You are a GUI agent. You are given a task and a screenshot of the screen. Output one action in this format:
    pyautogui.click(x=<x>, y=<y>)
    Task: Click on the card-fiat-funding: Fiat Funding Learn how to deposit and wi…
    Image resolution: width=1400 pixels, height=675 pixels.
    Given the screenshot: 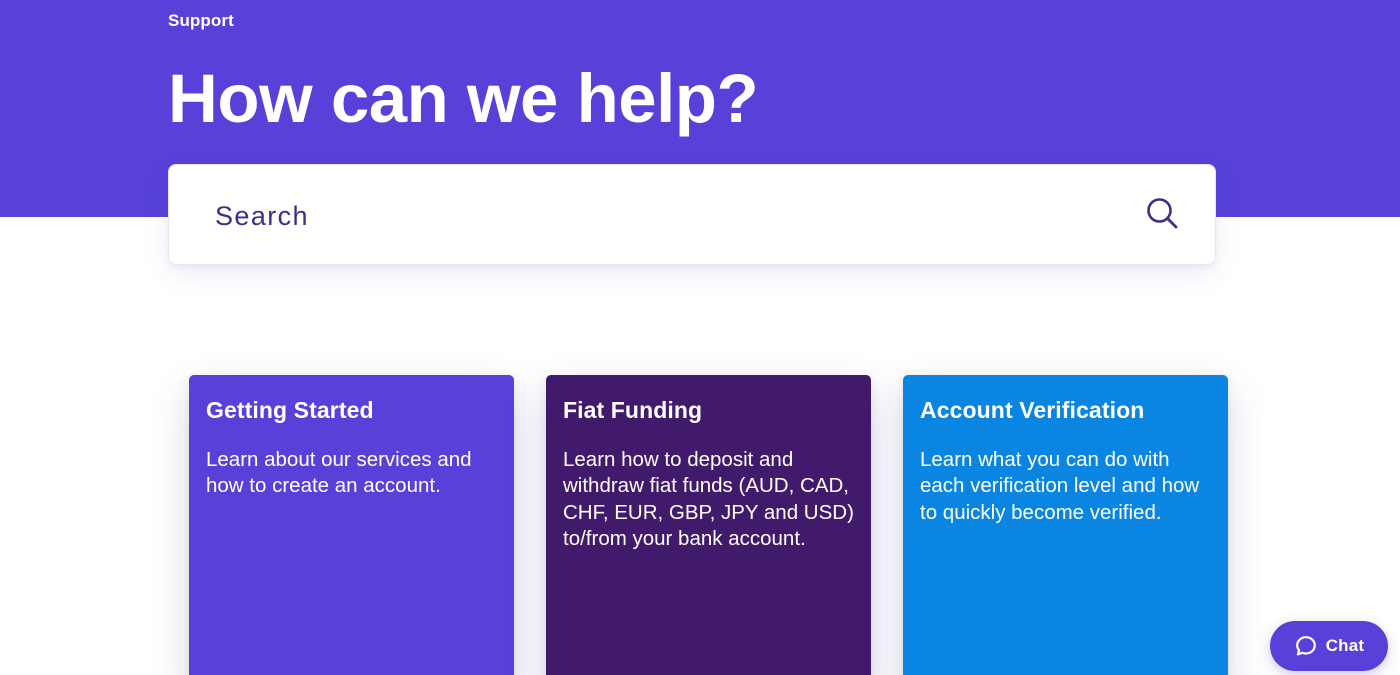 What is the action you would take?
    pyautogui.click(x=708, y=525)
    